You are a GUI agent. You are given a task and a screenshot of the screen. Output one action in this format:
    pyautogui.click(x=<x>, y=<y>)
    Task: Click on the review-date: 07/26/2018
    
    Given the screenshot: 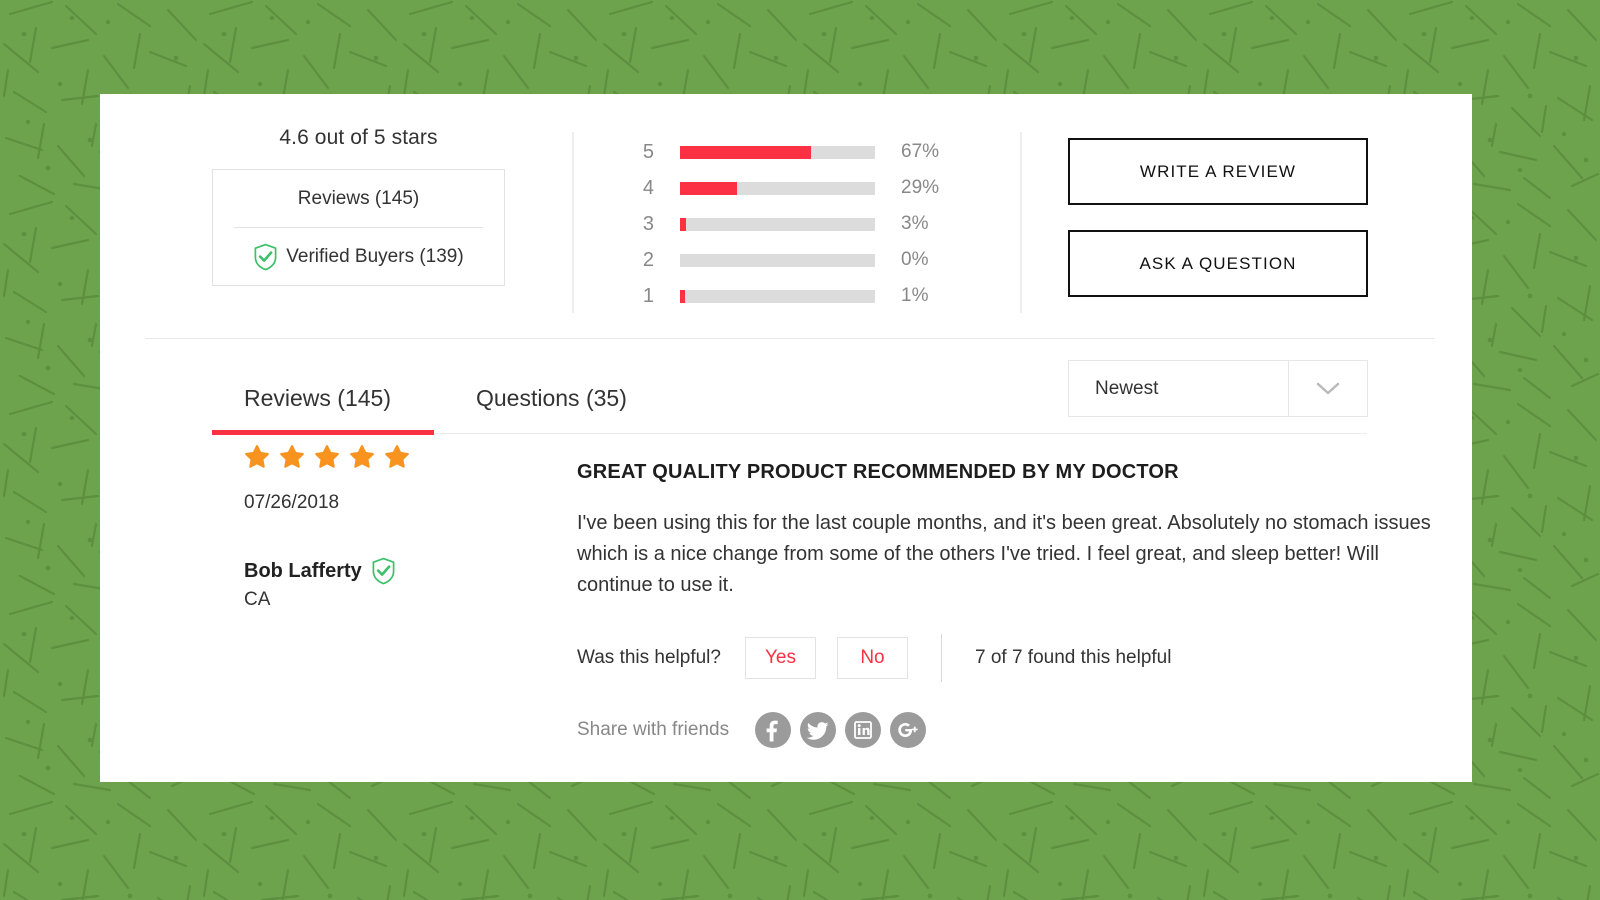 What is the action you would take?
    pyautogui.click(x=292, y=502)
    